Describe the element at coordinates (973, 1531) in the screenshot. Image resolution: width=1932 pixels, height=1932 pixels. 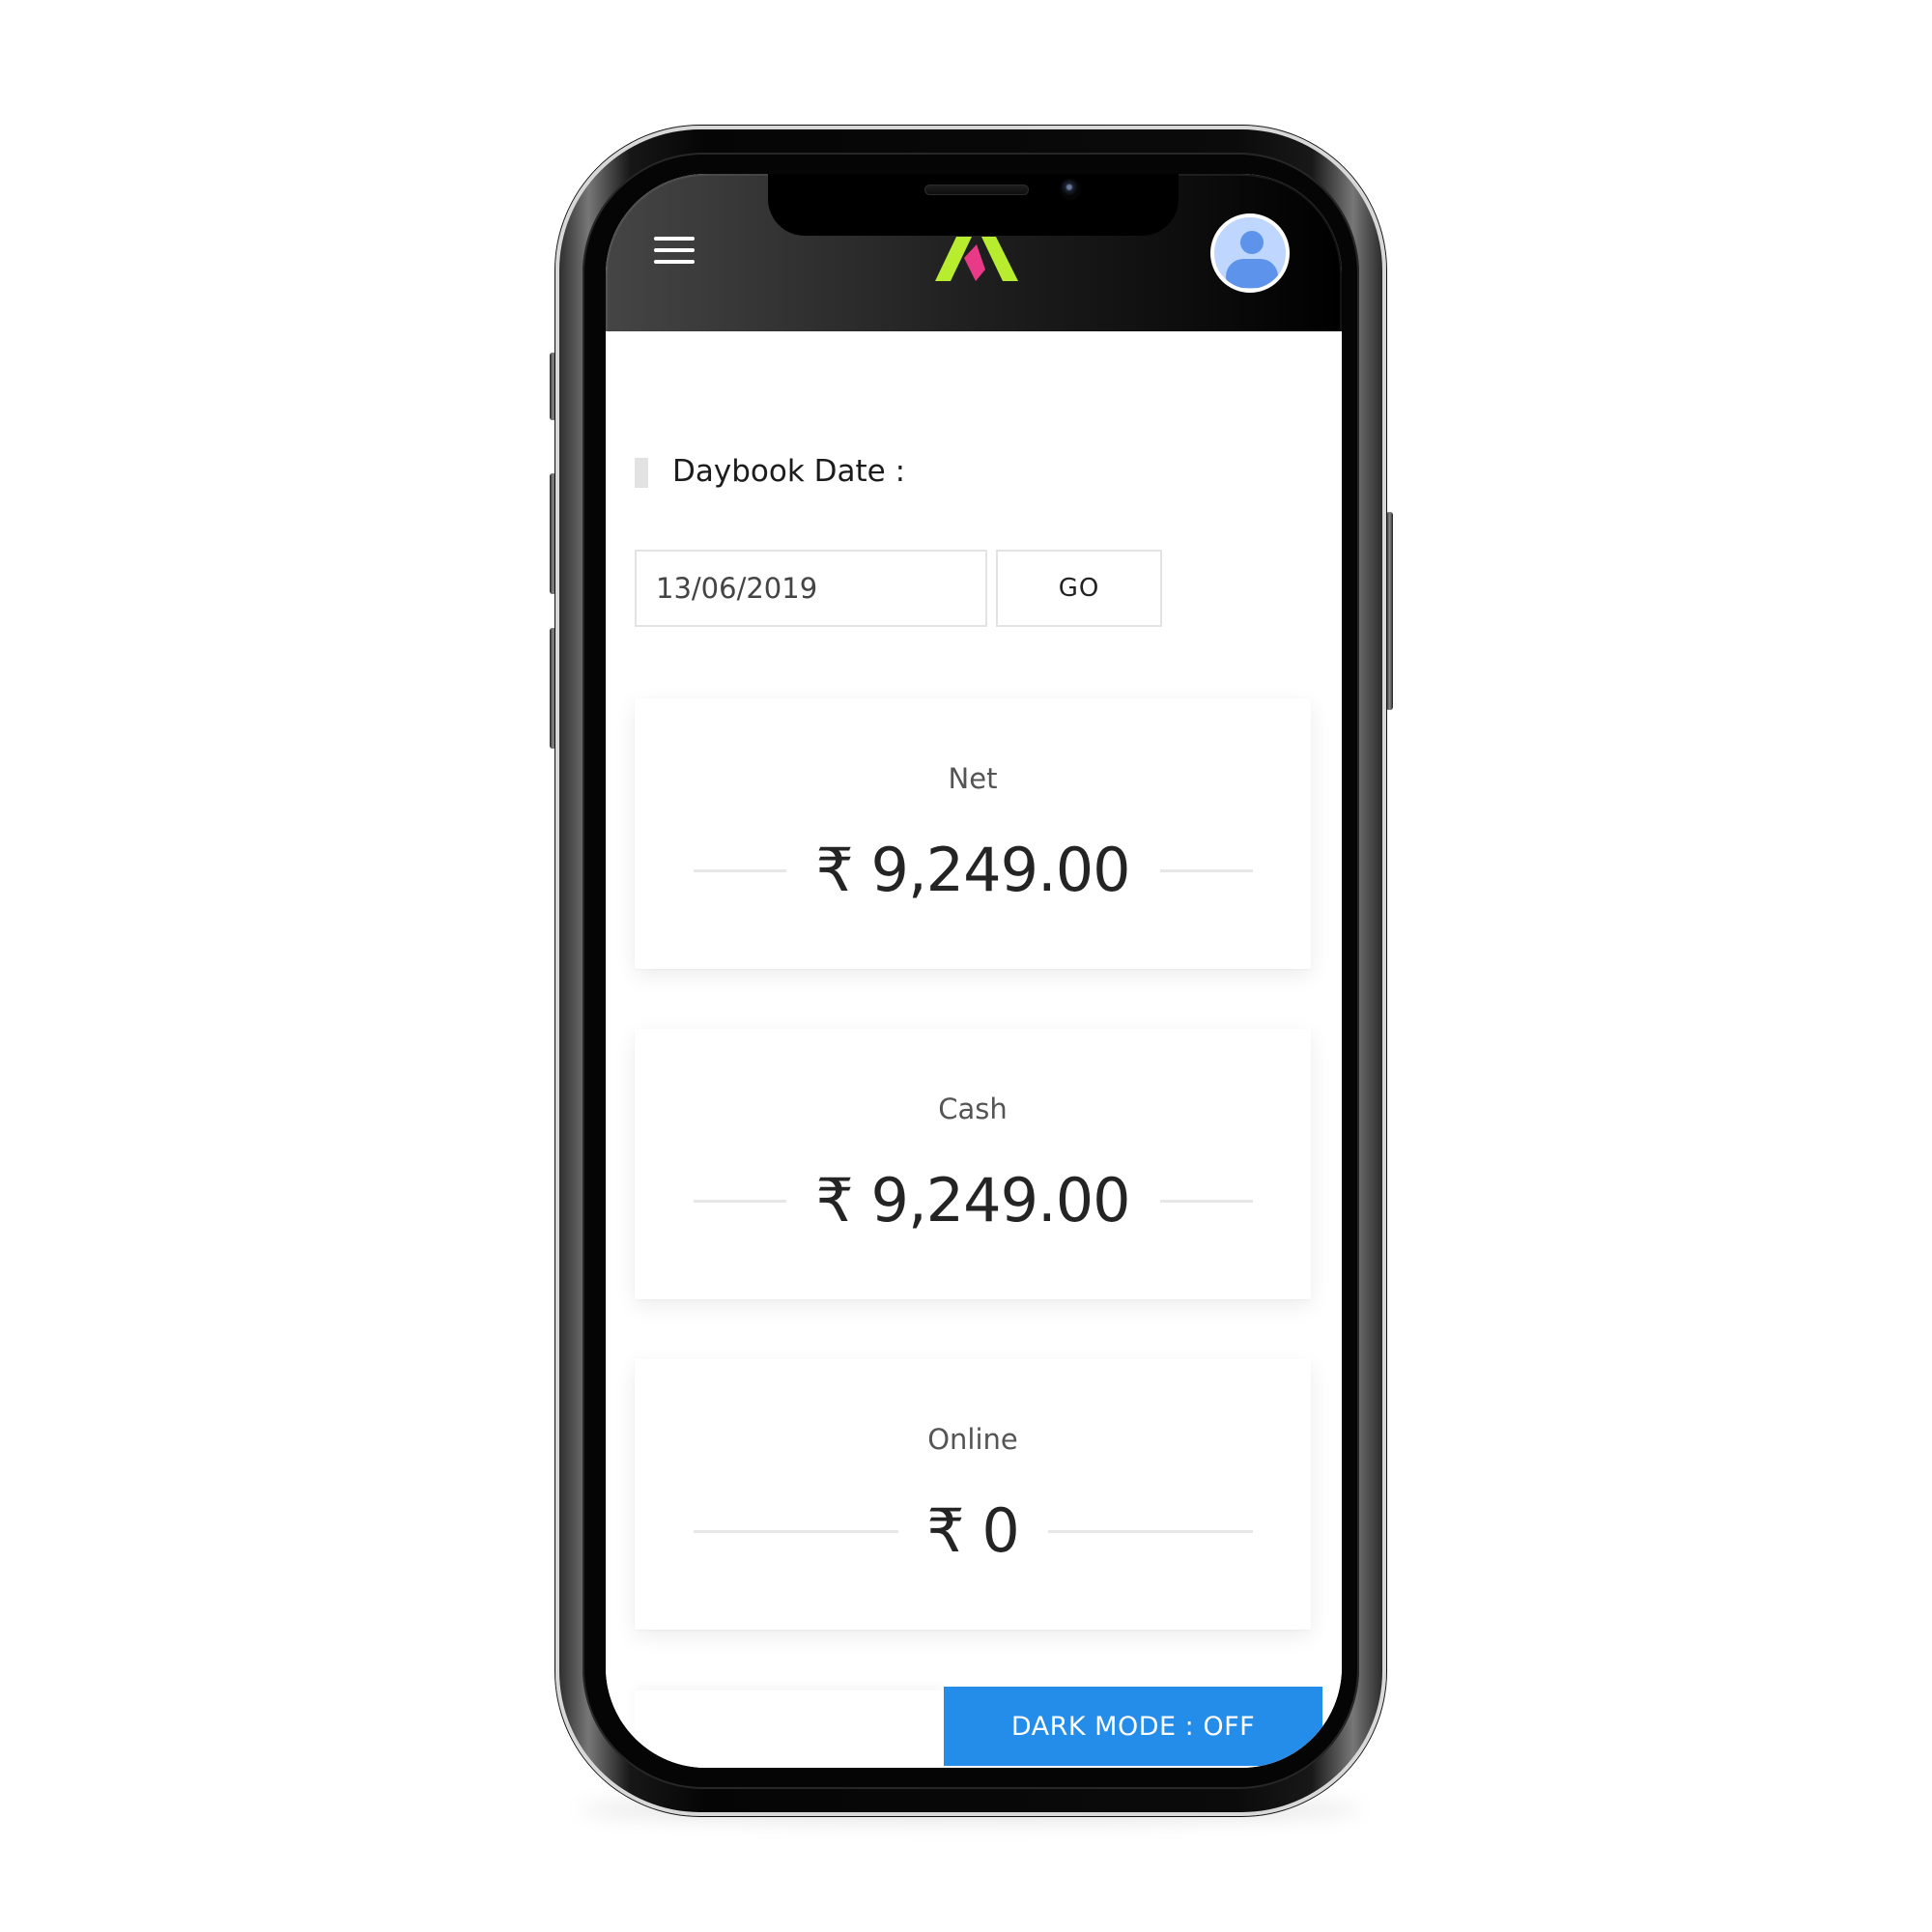
I see `summary-amount-row: ₹ 0` at that location.